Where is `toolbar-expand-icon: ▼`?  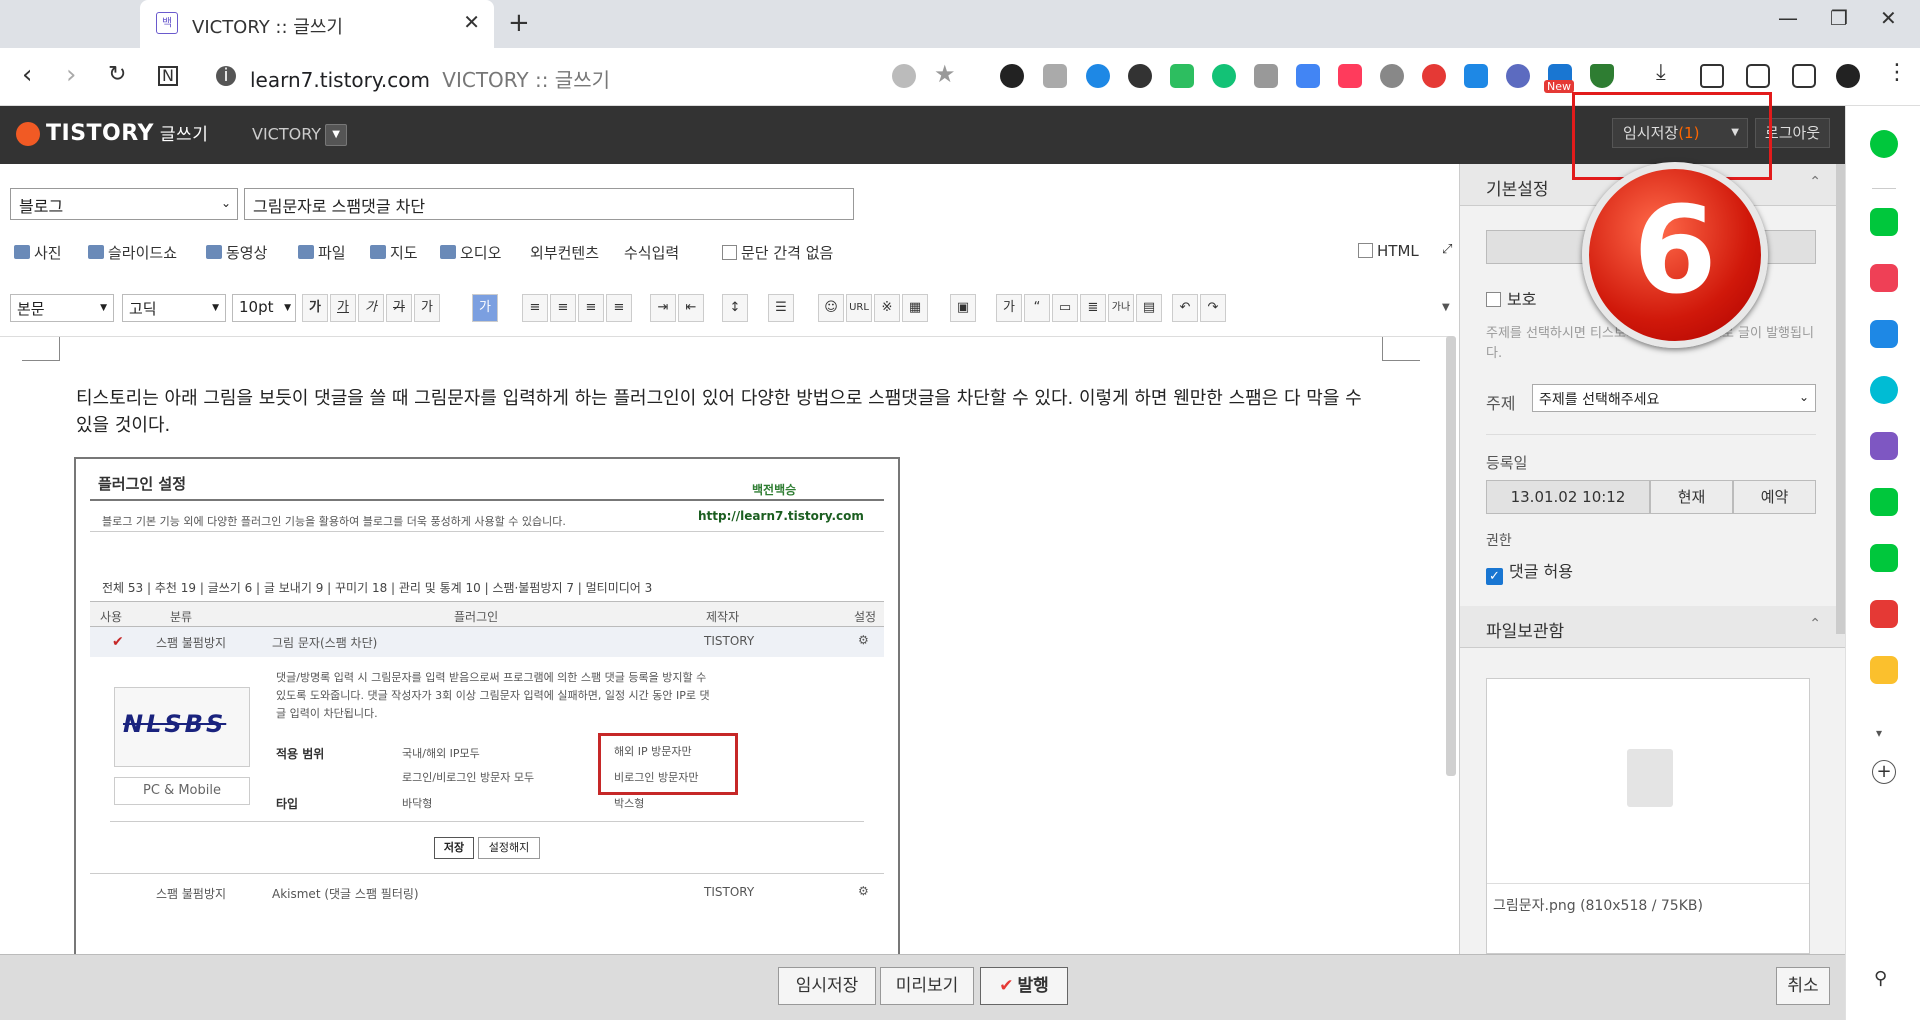 toolbar-expand-icon: ▼ is located at coordinates (1446, 307).